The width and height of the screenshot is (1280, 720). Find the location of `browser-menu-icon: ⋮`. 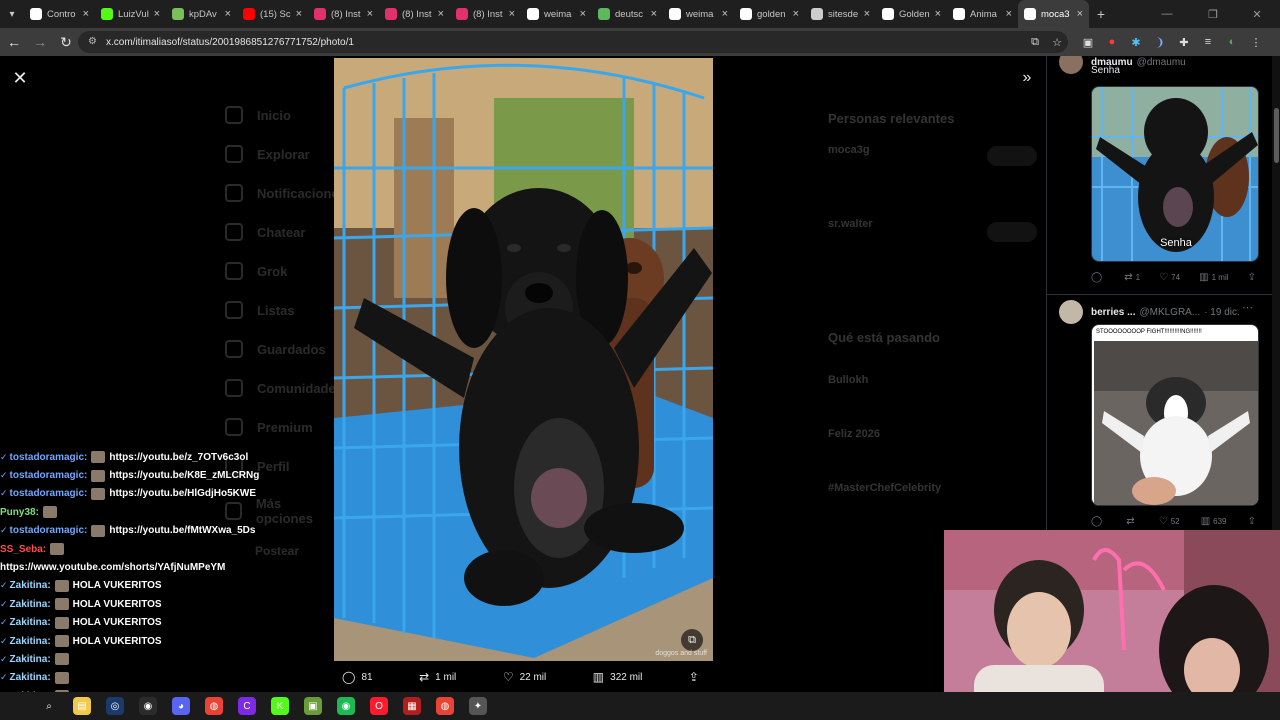

browser-menu-icon: ⋮ is located at coordinates (1256, 42).